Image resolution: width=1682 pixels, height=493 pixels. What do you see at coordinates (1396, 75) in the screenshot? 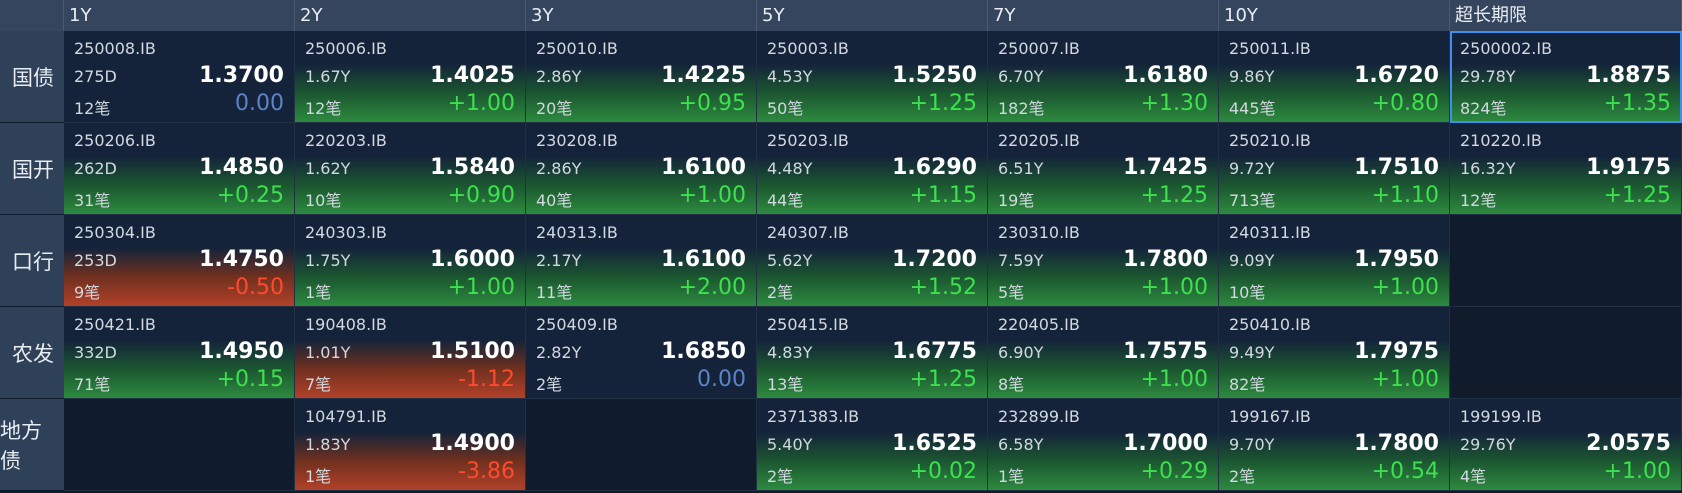
I see `yield: 1.6720` at bounding box center [1396, 75].